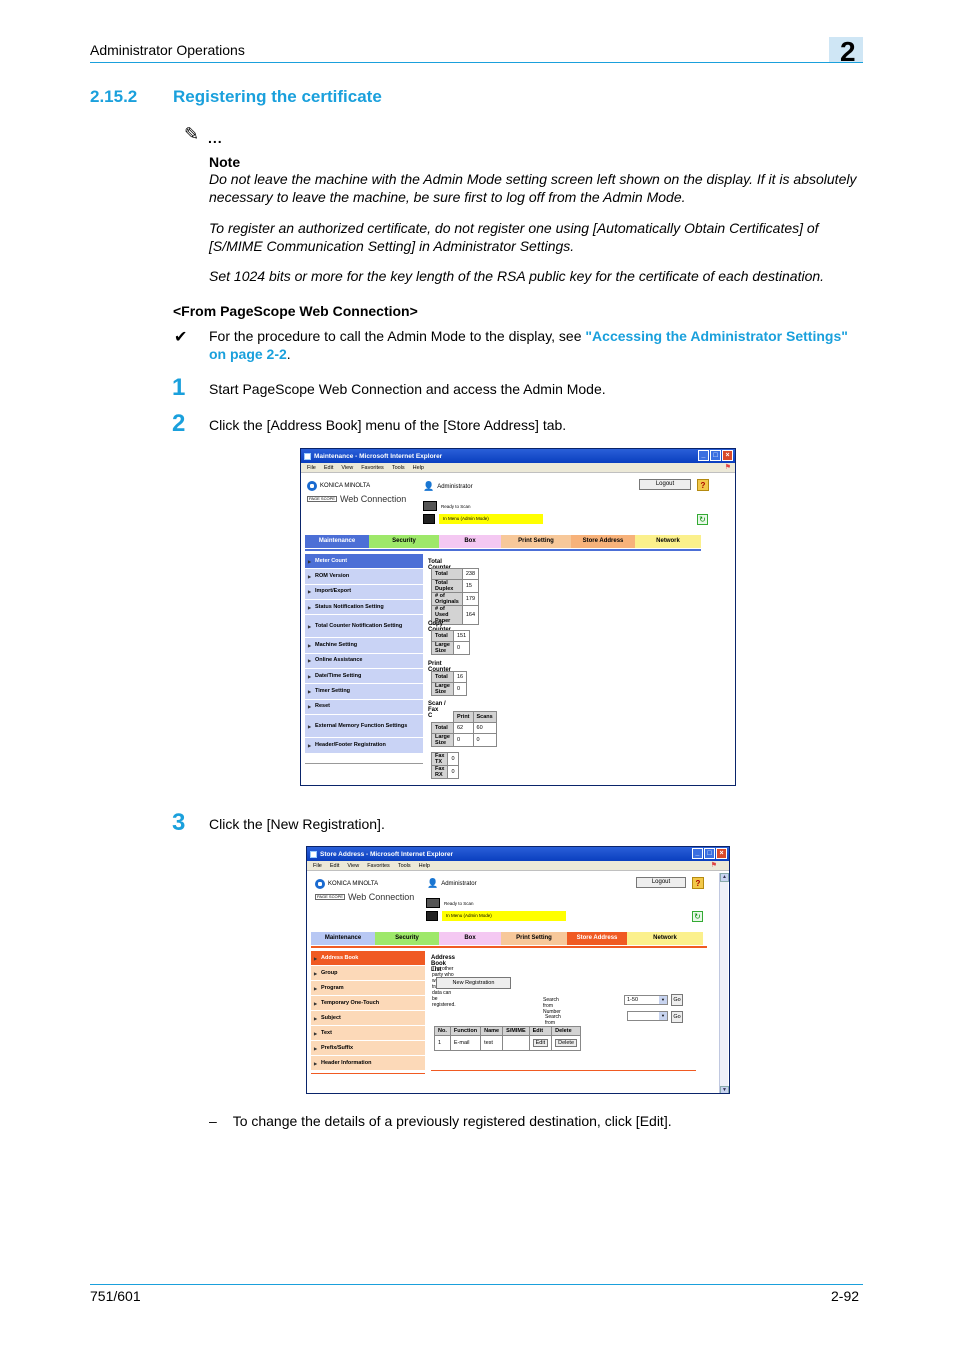 This screenshot has width=954, height=1350. What do you see at coordinates (464, 740) in the screenshot?
I see `table-row: Large Size 0 0` at bounding box center [464, 740].